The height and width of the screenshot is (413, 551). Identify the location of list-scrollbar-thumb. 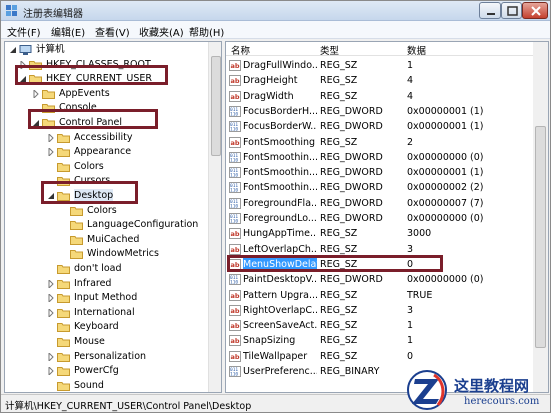
(540, 237).